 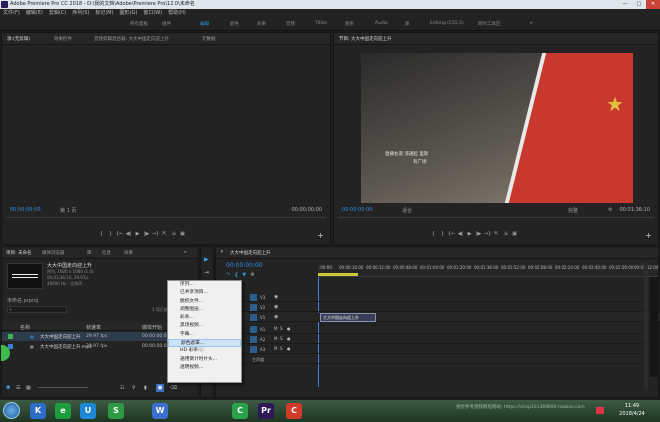 What do you see at coordinates (25, 210) in the screenshot?
I see `source-timecode: 00;00;00;00` at bounding box center [25, 210].